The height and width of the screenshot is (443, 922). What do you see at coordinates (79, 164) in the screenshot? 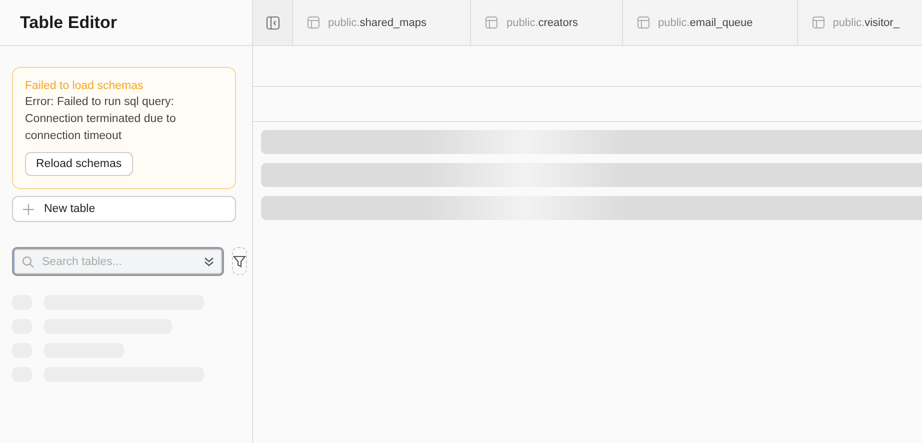
I see `reload-schemas-button: Reload schemas` at bounding box center [79, 164].